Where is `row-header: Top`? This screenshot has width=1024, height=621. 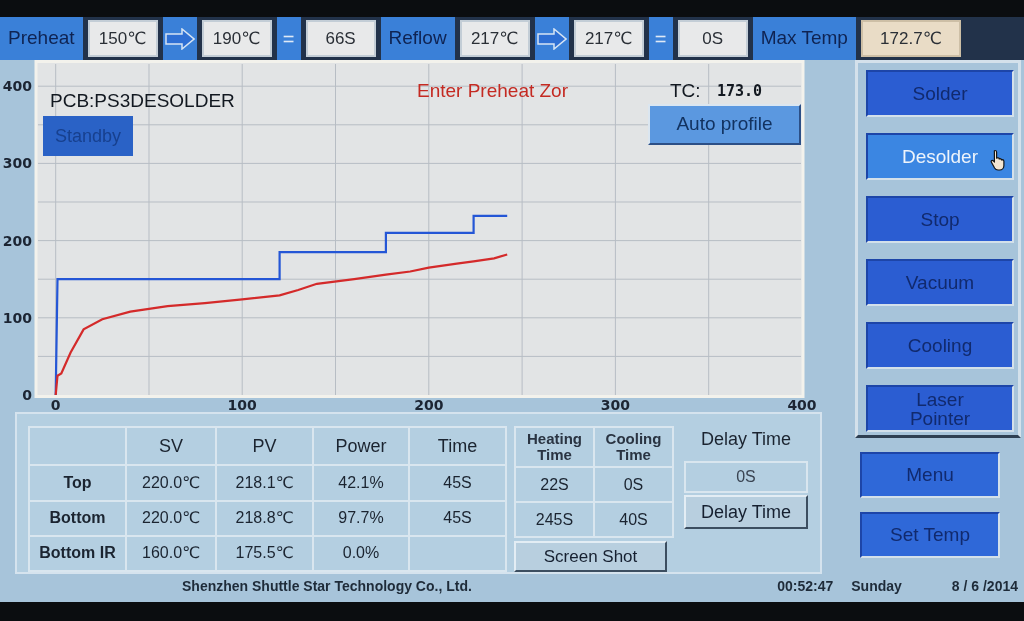 row-header: Top is located at coordinates (77, 483).